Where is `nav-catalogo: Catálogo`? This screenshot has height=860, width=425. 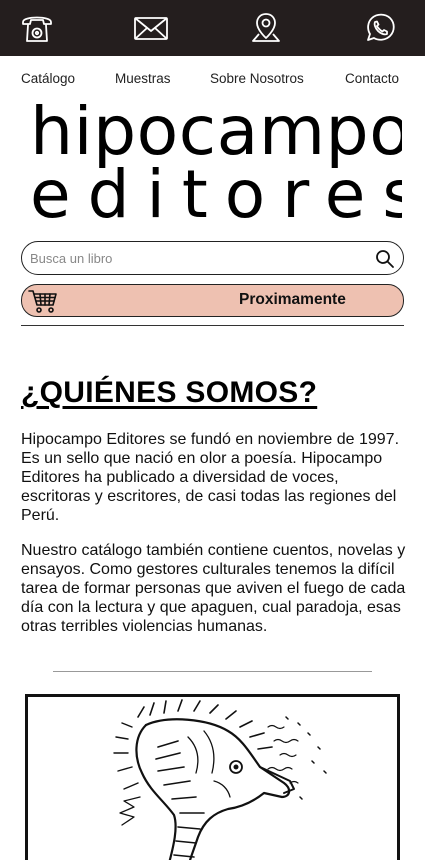 nav-catalogo: Catálogo is located at coordinates (48, 78).